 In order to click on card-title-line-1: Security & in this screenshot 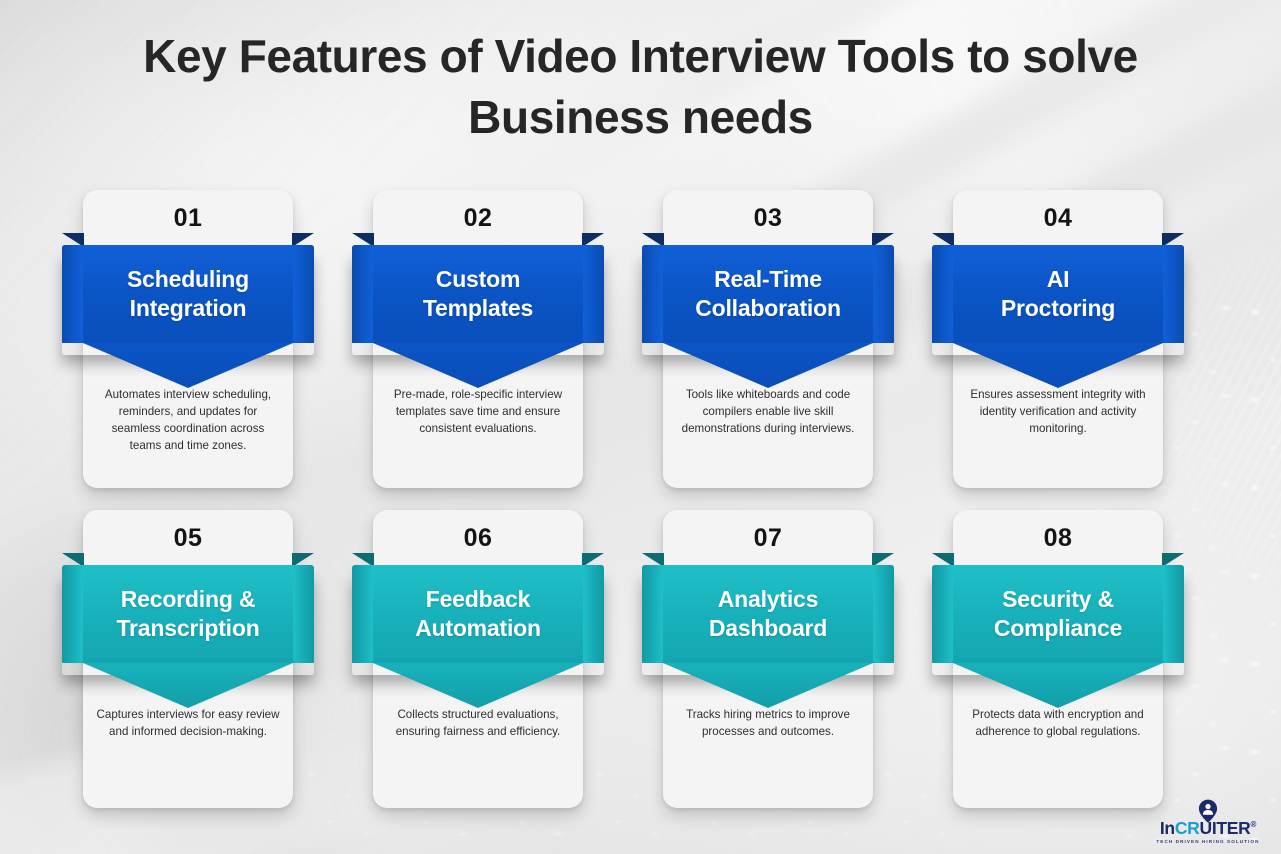, I will do `click(1058, 598)`.